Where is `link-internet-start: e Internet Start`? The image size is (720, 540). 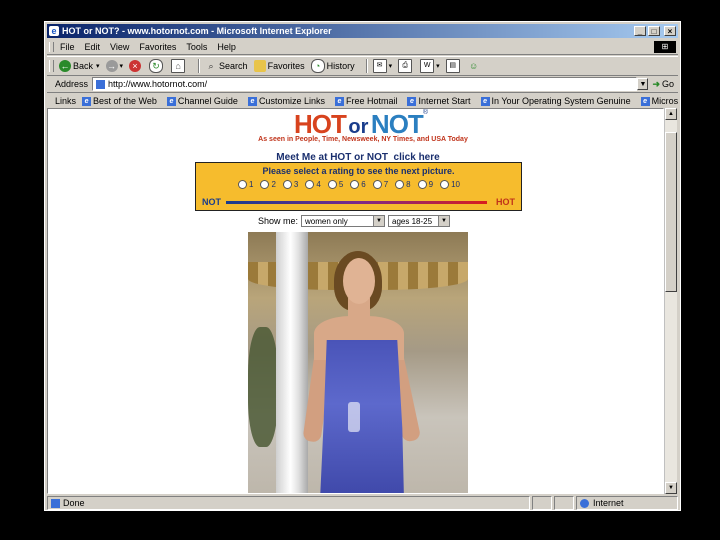
link-internet-start: e Internet Start is located at coordinates (439, 101).